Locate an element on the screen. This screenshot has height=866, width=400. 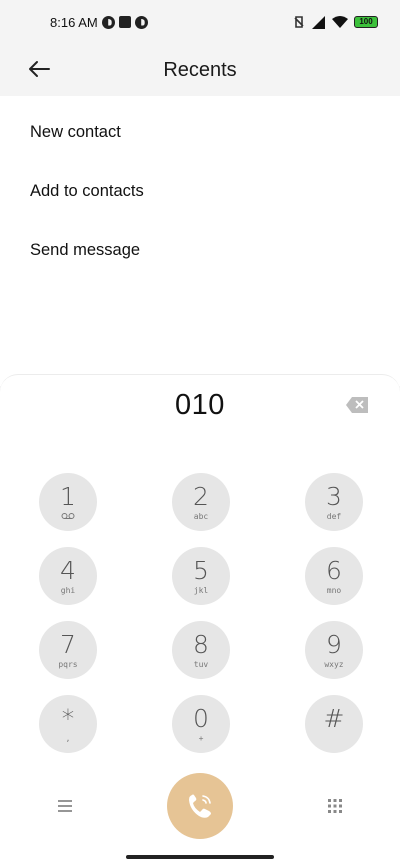
key-star: * , is located at coordinates (68, 724).